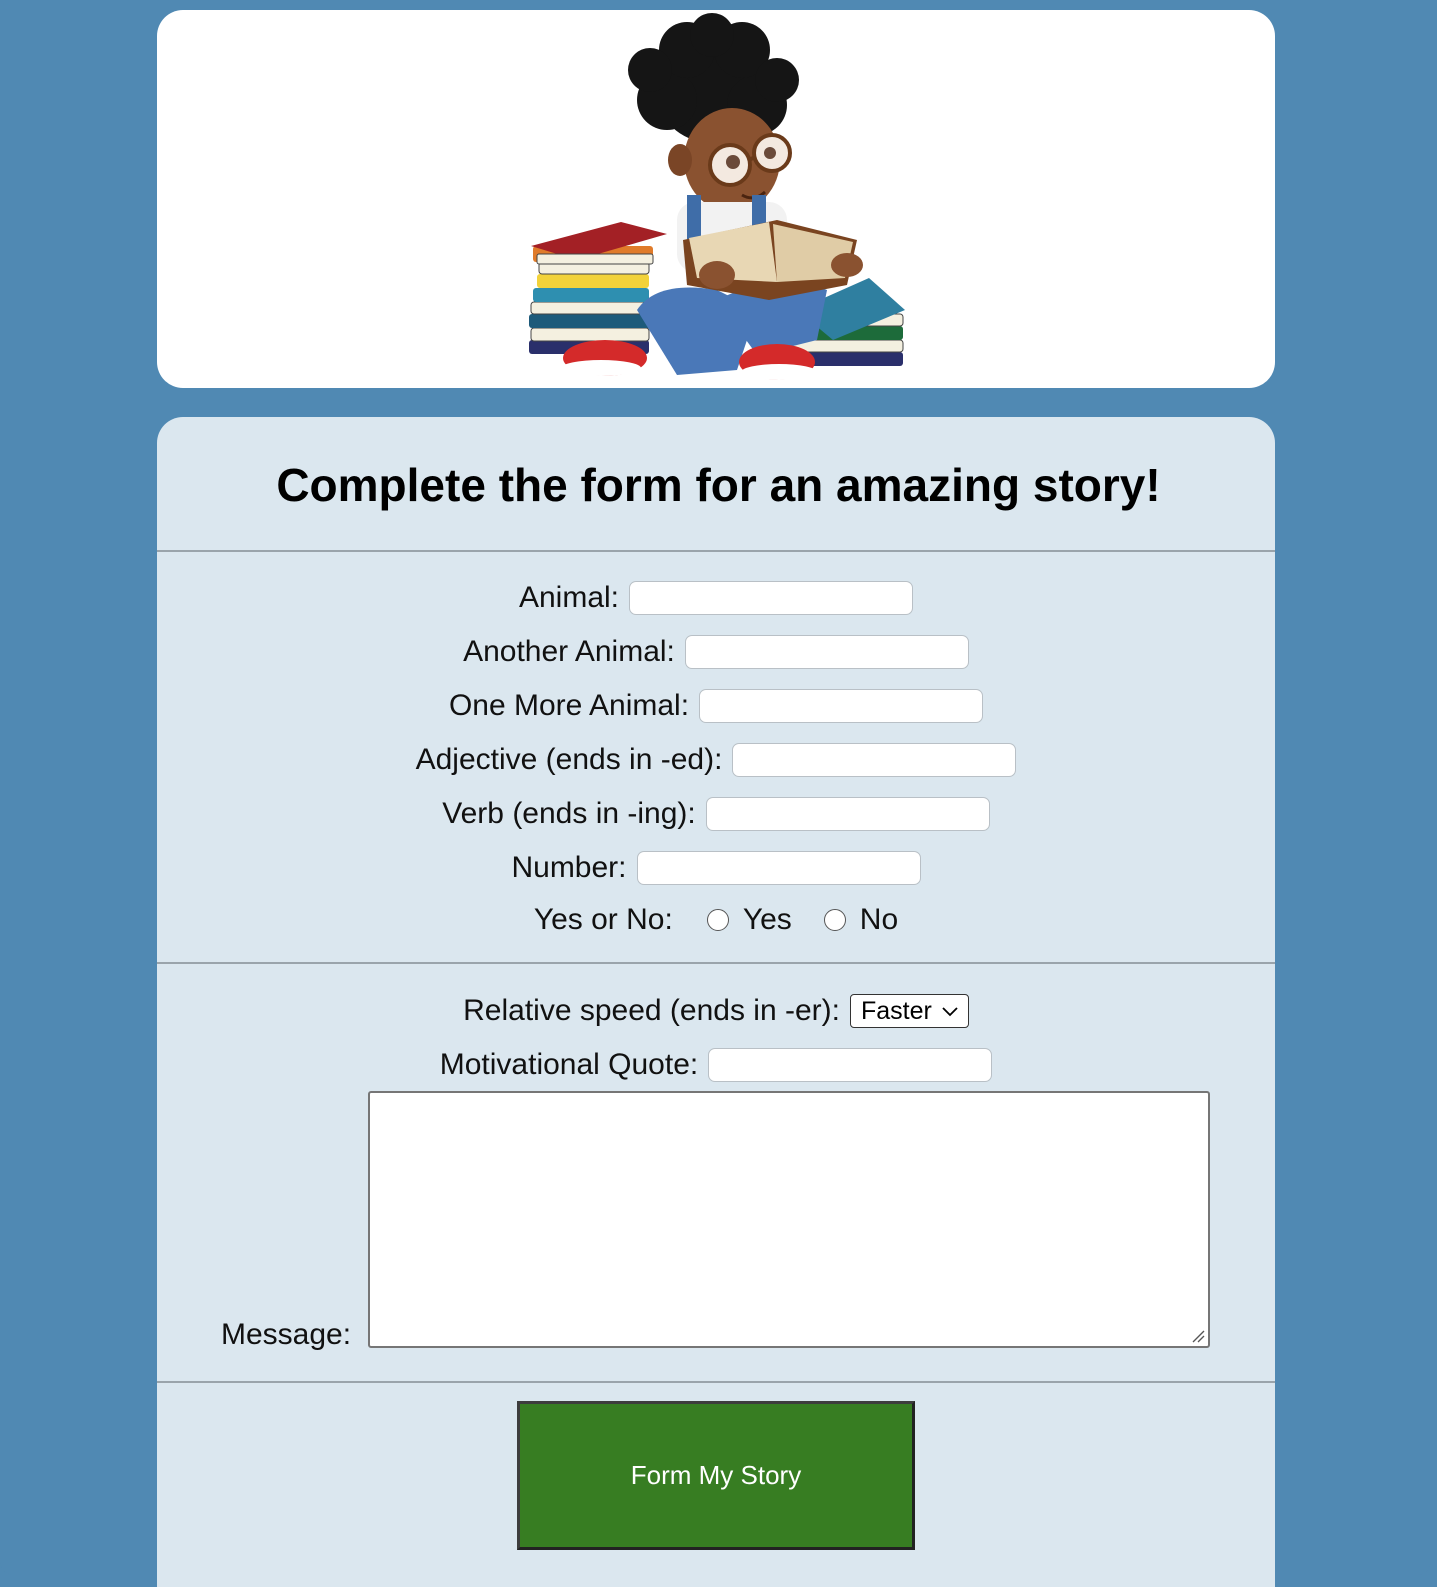  Describe the element at coordinates (717, 196) in the screenshot. I see `reading-child-illustration` at that location.